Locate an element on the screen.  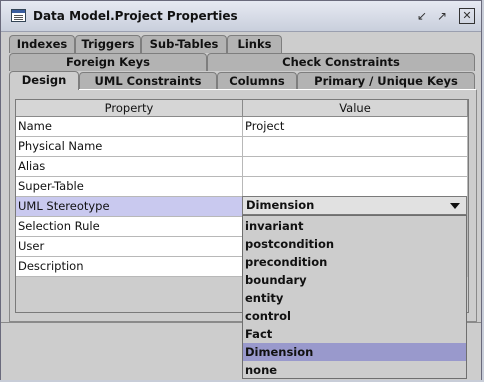
tab-sub-tables: Sub-Tables is located at coordinates (184, 44).